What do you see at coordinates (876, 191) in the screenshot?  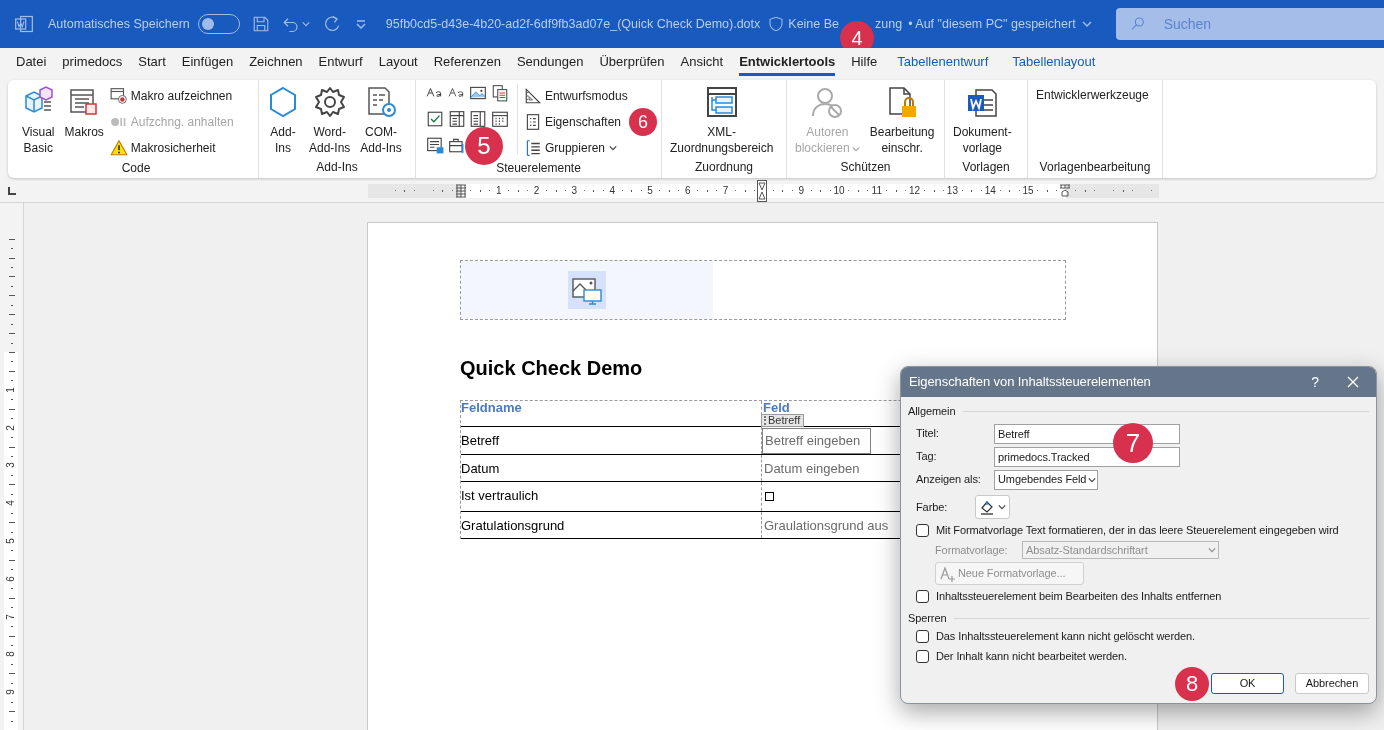 I see `ruler-number: 11` at bounding box center [876, 191].